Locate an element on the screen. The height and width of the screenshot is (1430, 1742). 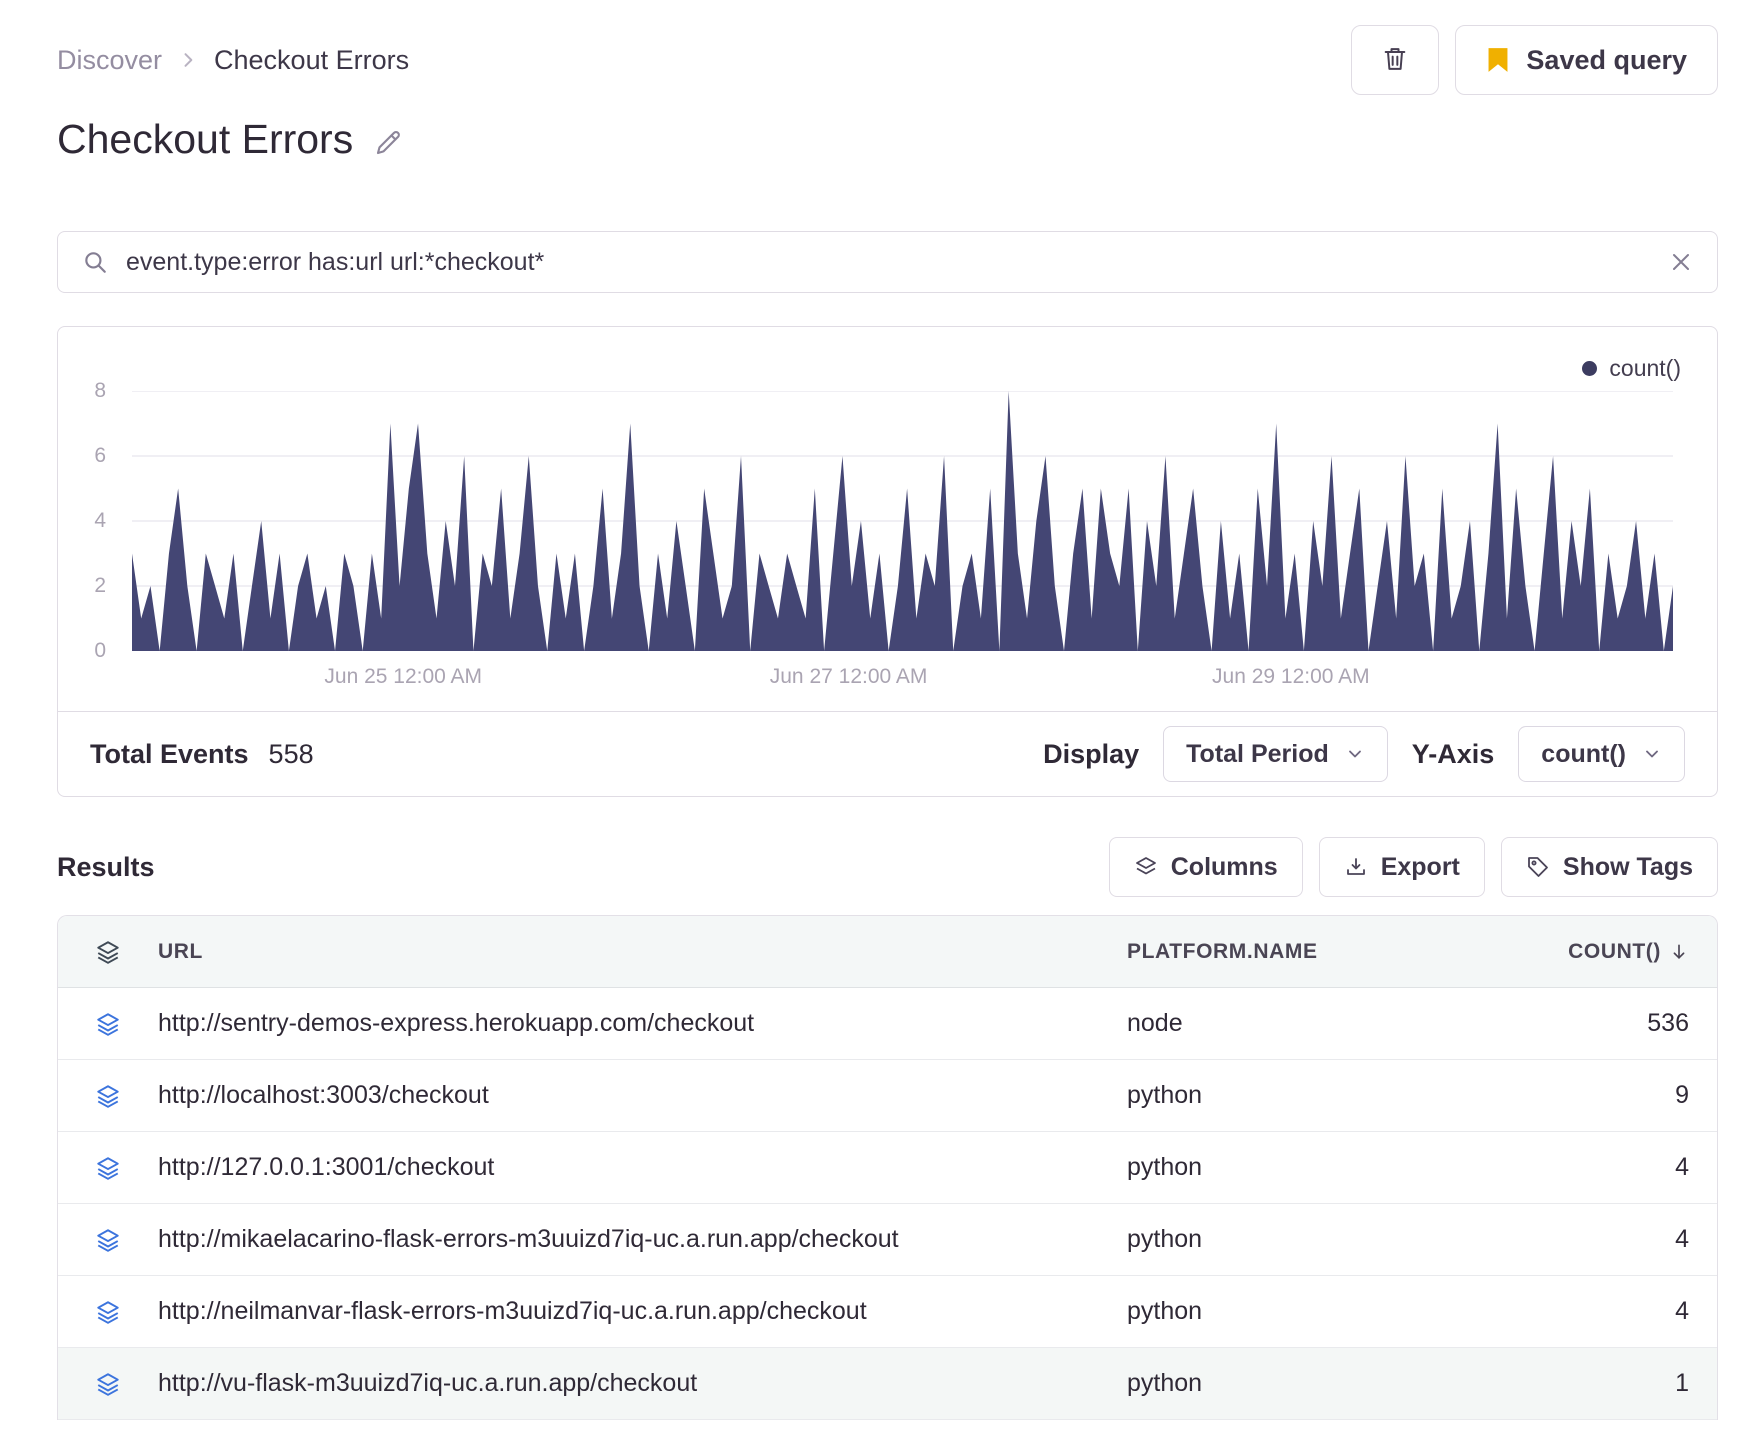
page-title: Checkout Errors is located at coordinates (205, 139).